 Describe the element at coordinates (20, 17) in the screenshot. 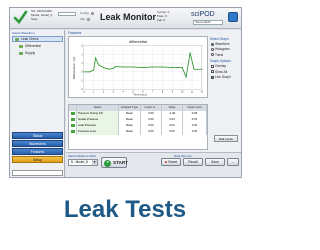

I see `pass-check-icon` at that location.